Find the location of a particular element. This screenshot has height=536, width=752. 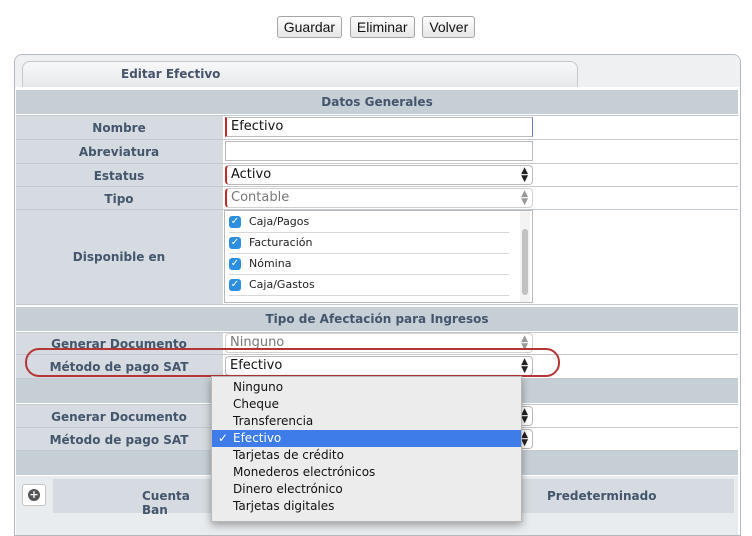

metodo-pago-label: Método de pago SAT is located at coordinates (119, 440).